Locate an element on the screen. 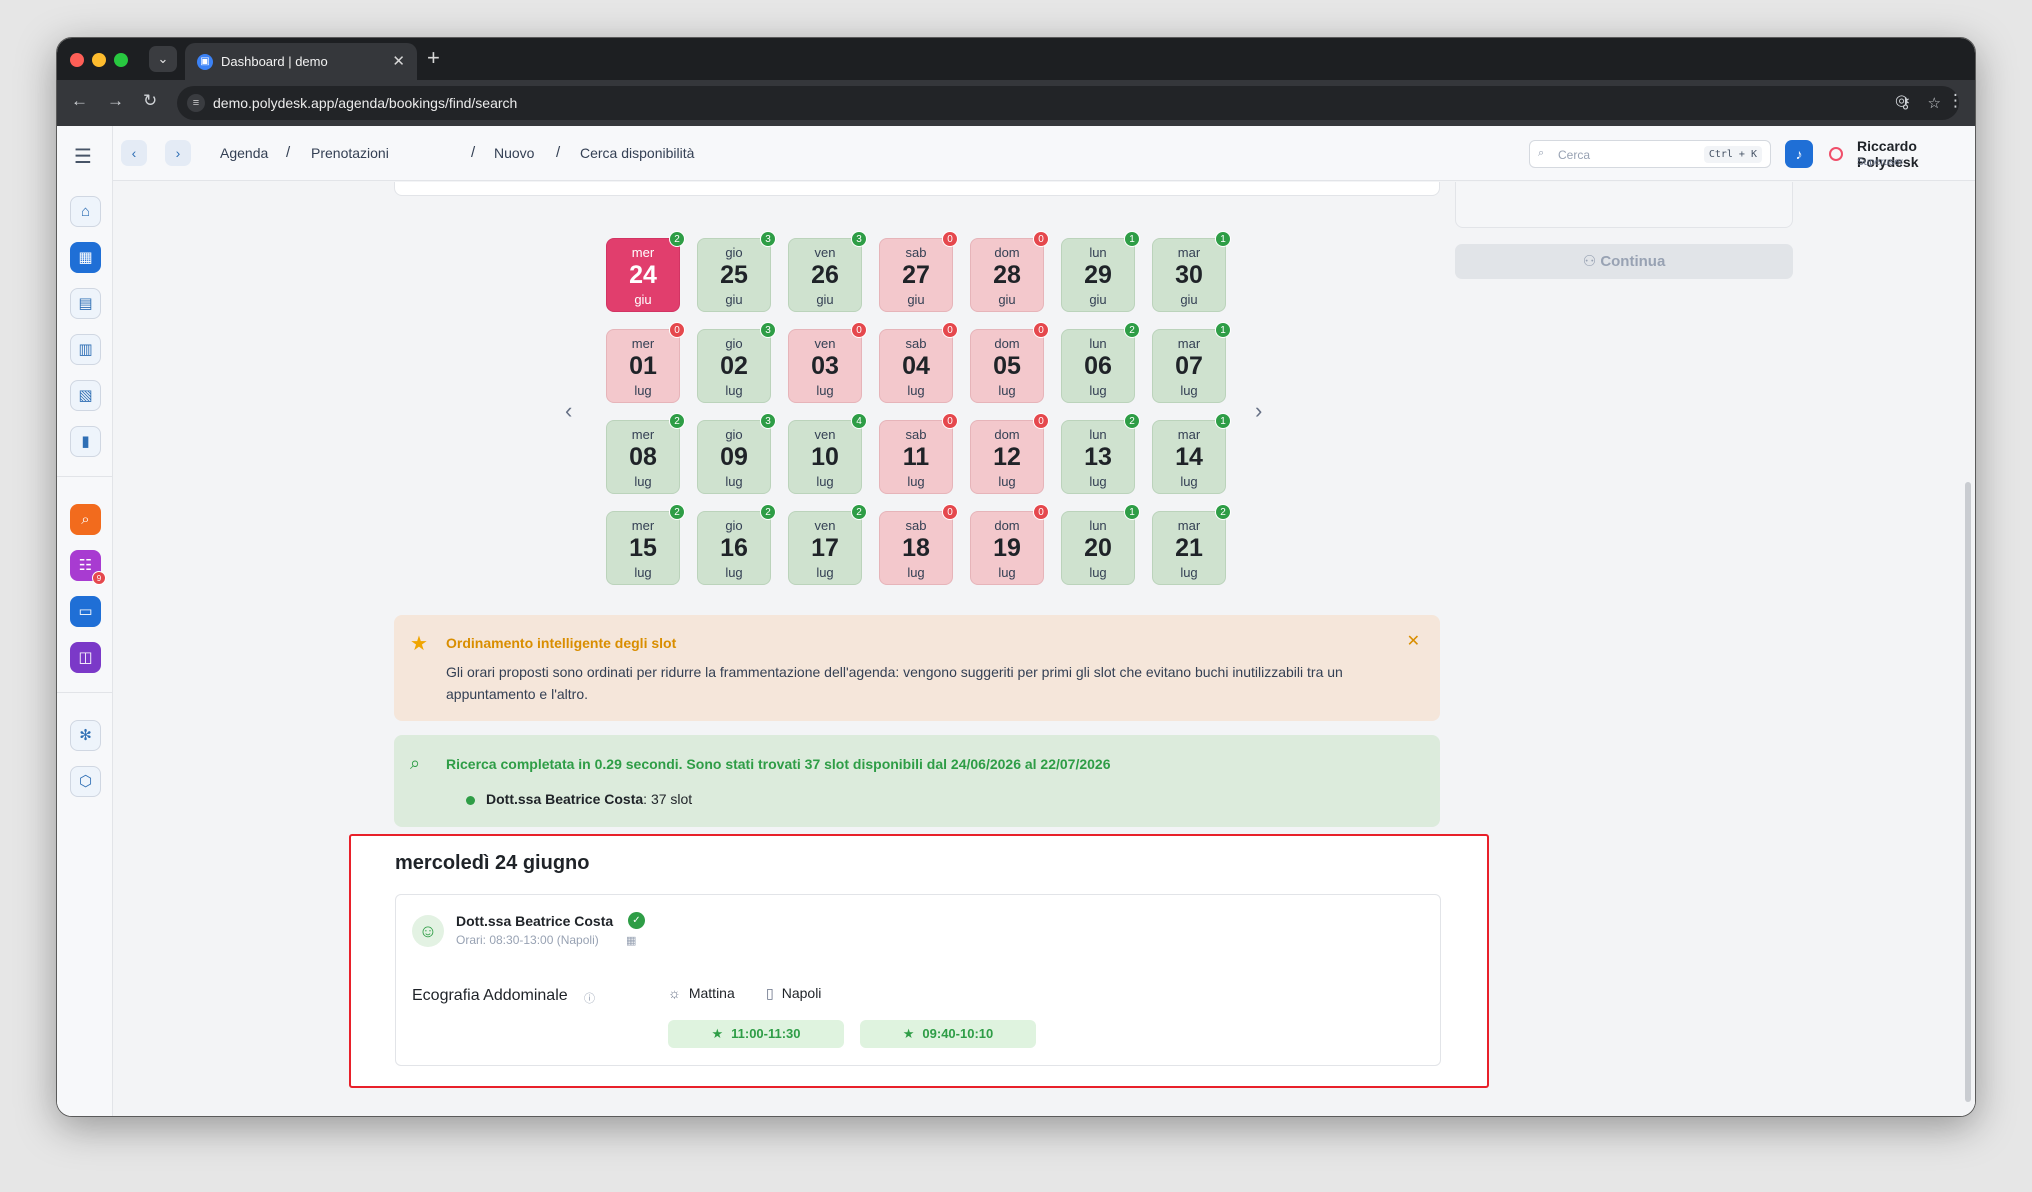 This screenshot has height=1192, width=2032. browser-tab-active: ▣ Dashboard | demo ✕ is located at coordinates (301, 61).